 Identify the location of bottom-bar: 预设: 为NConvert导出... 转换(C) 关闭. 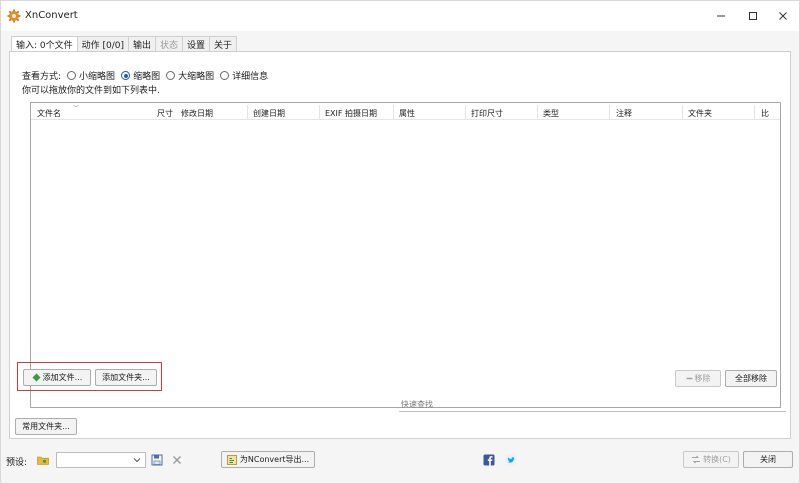
(400, 461).